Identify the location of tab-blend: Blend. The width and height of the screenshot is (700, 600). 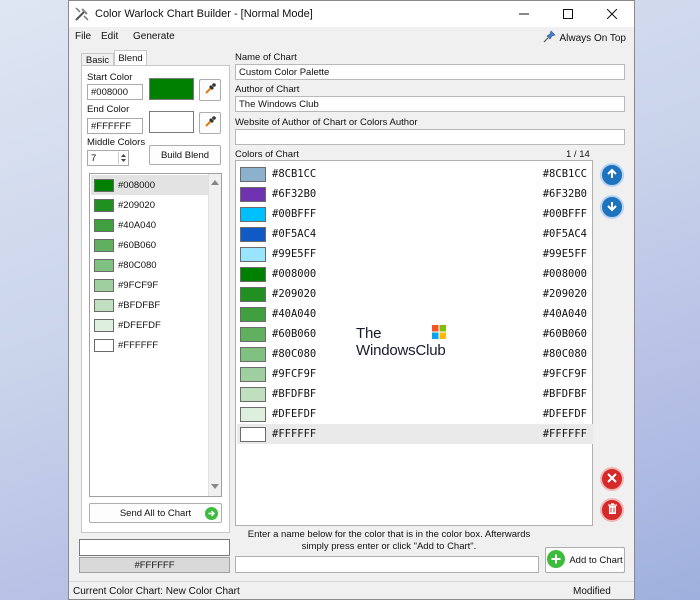
(130, 58).